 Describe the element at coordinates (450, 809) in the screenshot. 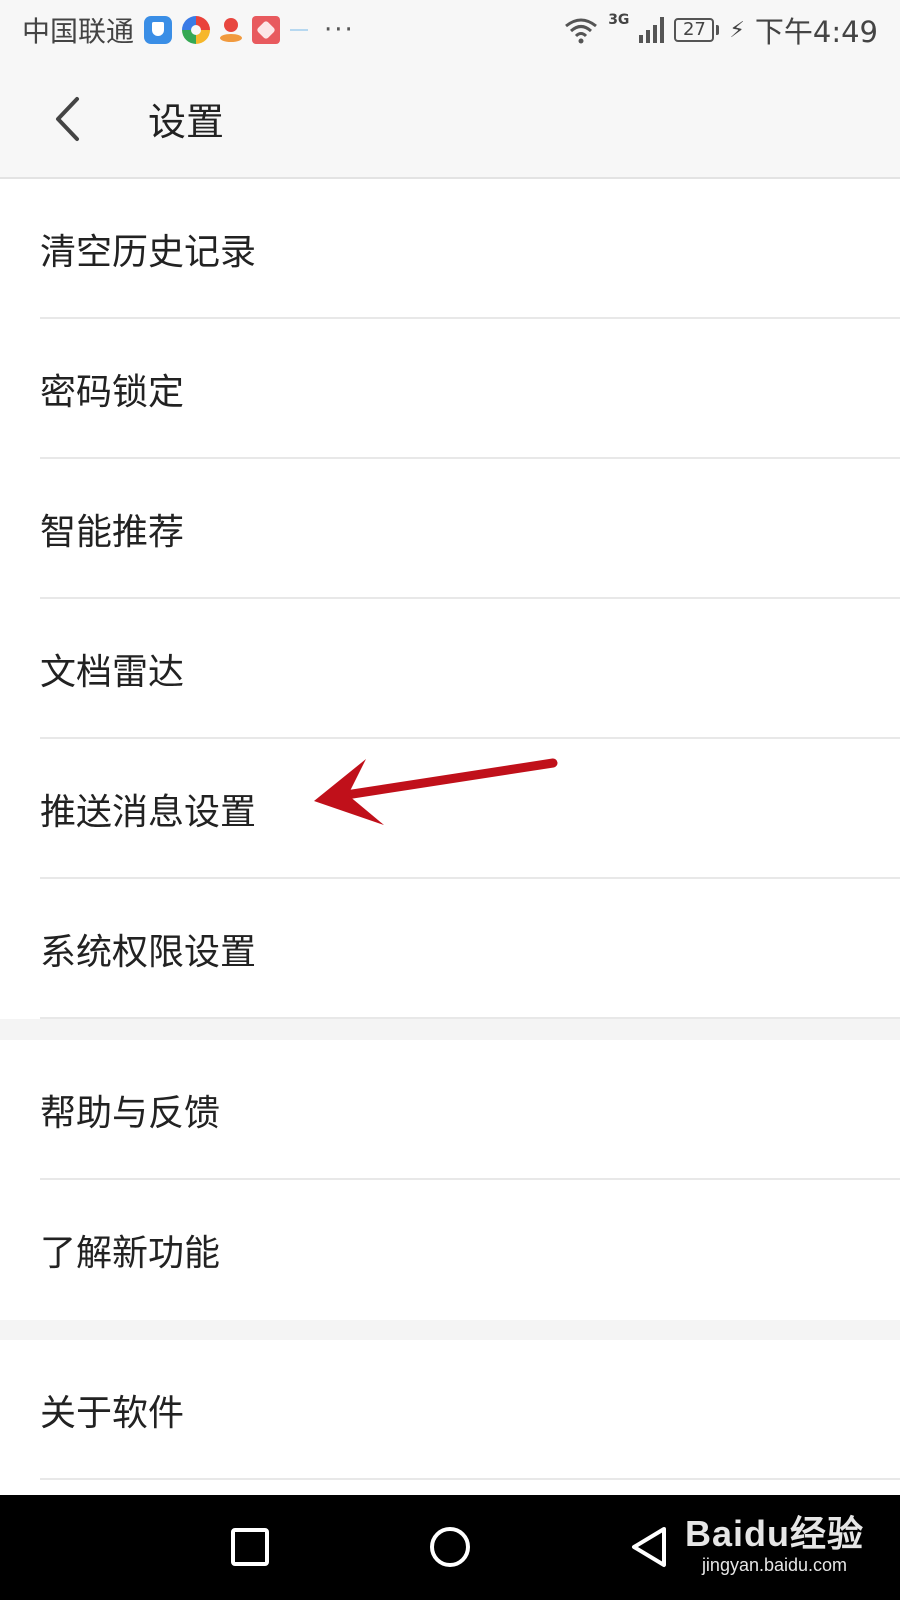

I see `list-item-push-settings: 推送消息设置` at that location.